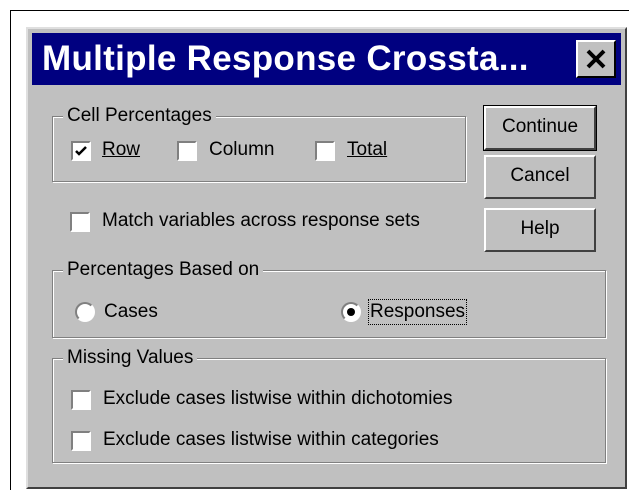  Describe the element at coordinates (85, 312) in the screenshot. I see `cases-radio` at that location.